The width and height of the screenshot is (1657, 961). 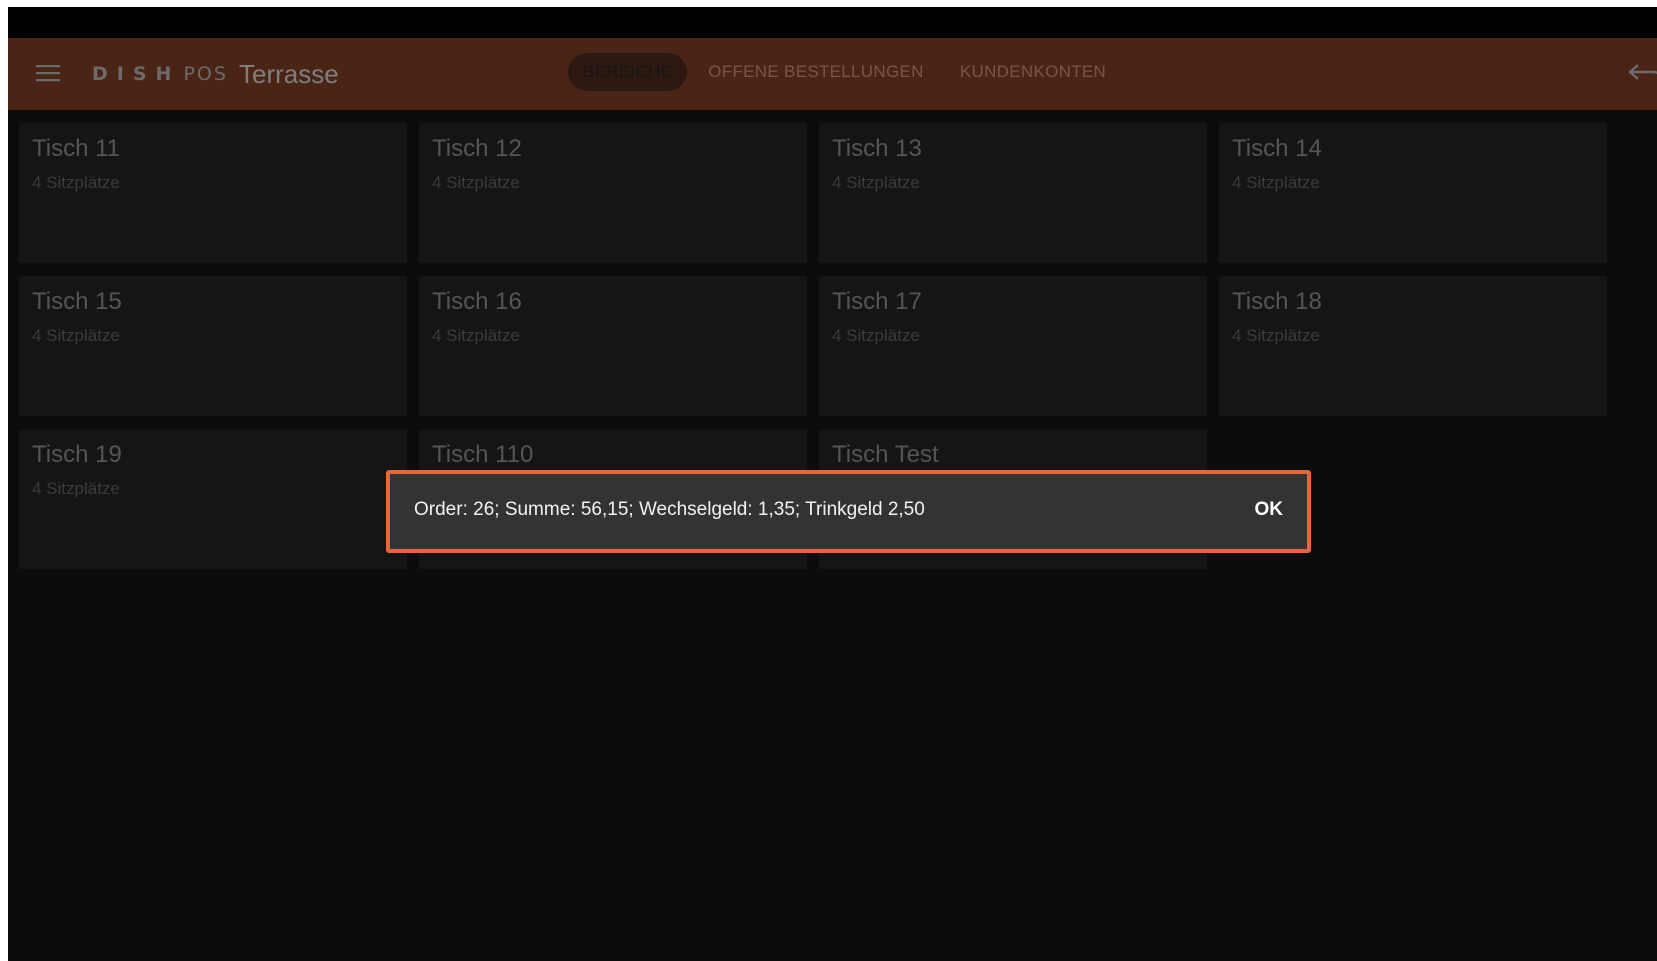 What do you see at coordinates (213, 193) in the screenshot?
I see `table-card: Tisch 11 4 Sitzplätze` at bounding box center [213, 193].